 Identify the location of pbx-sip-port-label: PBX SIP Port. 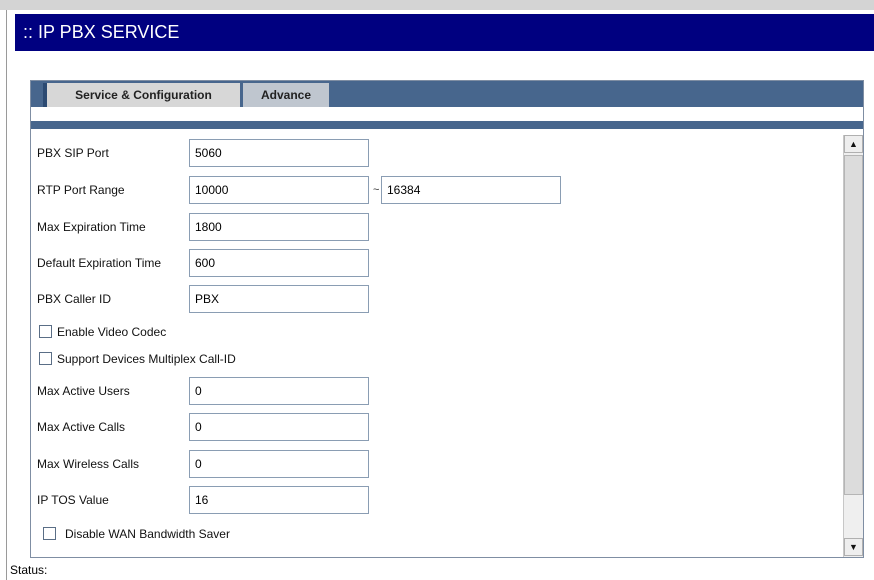
(73, 153).